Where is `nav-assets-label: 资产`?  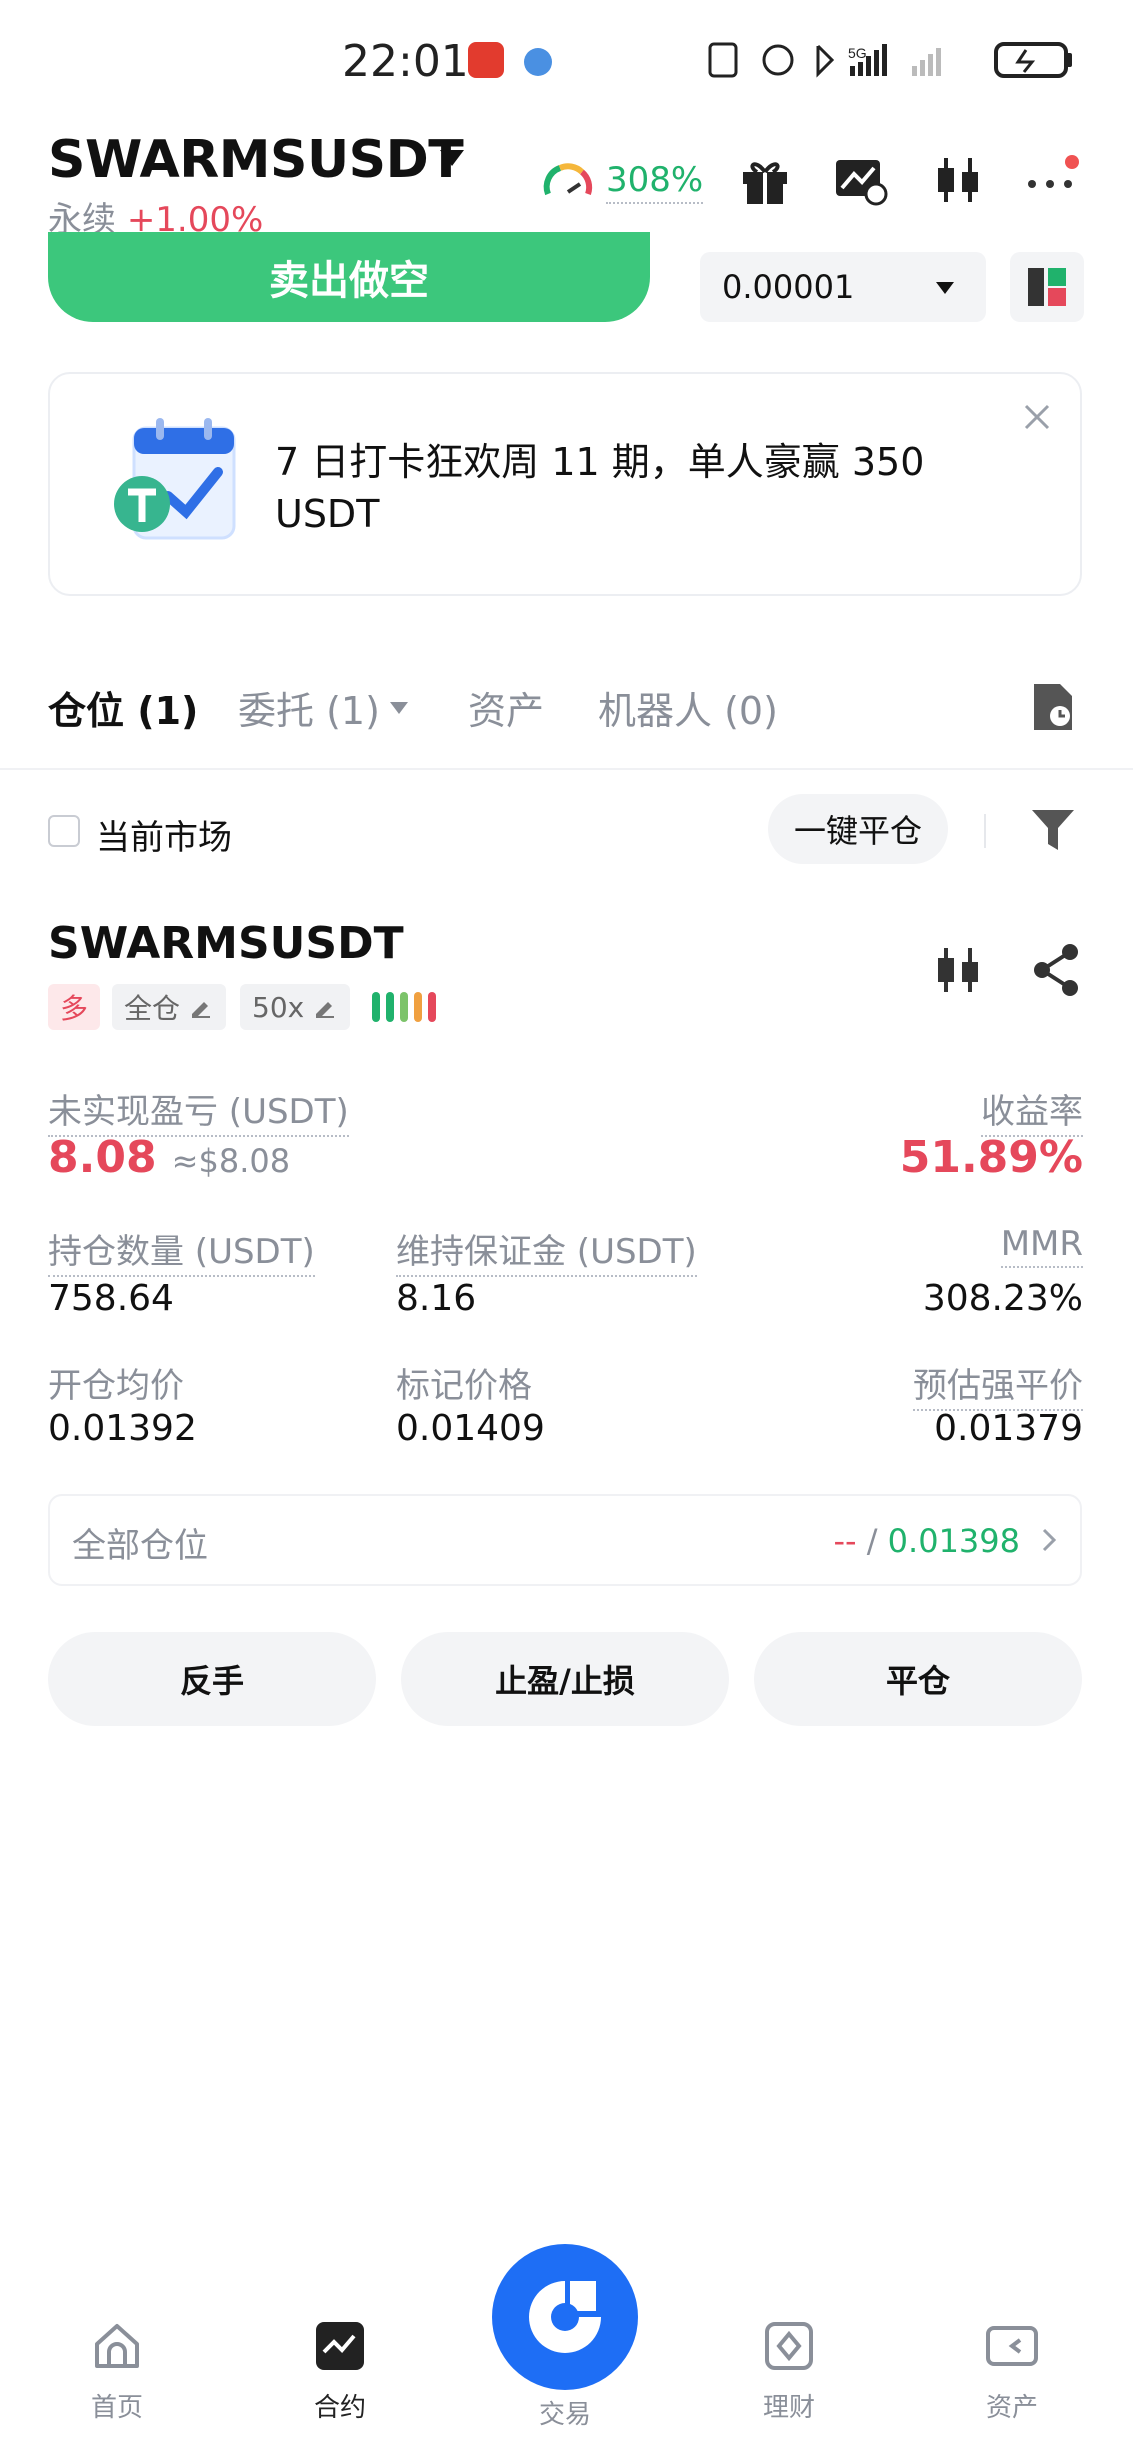
nav-assets-label: 资产 is located at coordinates (1011, 2408).